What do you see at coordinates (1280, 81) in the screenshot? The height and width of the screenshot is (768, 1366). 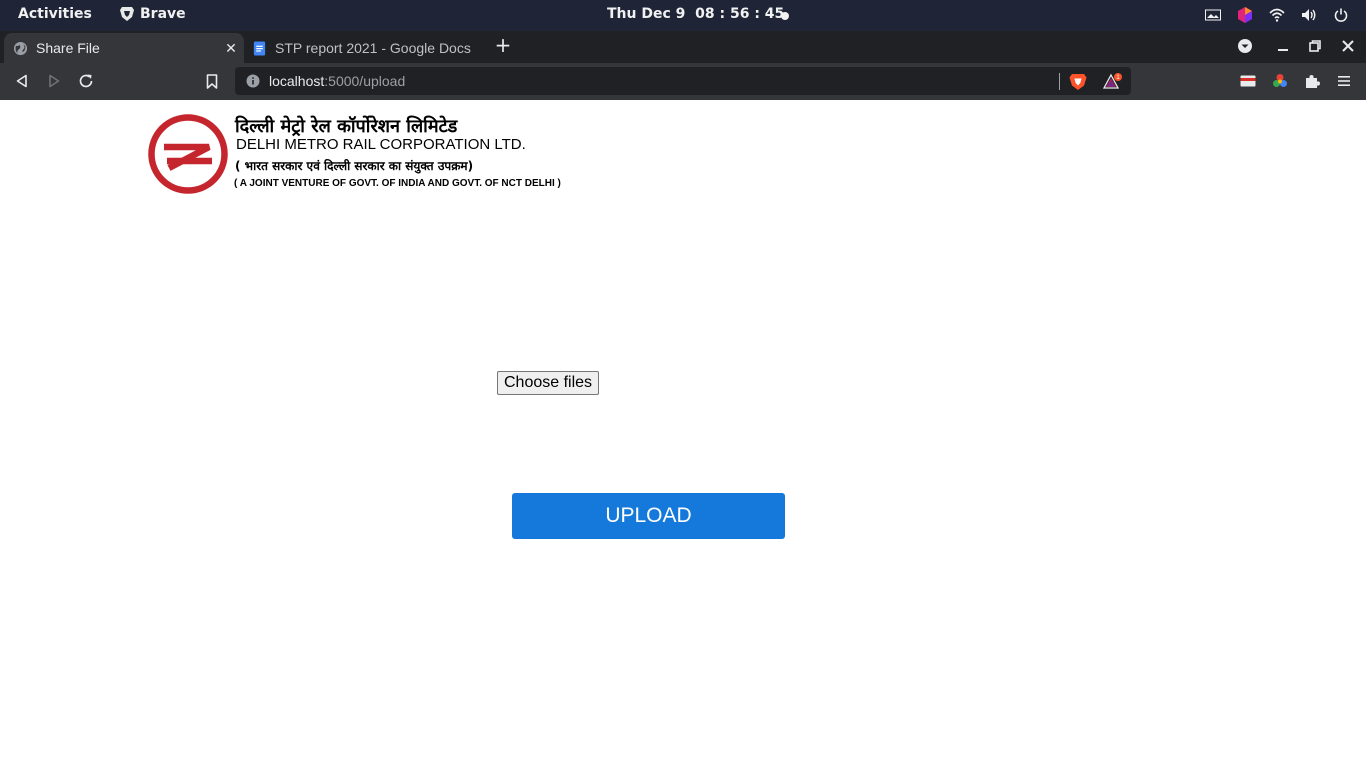 I see `color-picker-extension-icon` at bounding box center [1280, 81].